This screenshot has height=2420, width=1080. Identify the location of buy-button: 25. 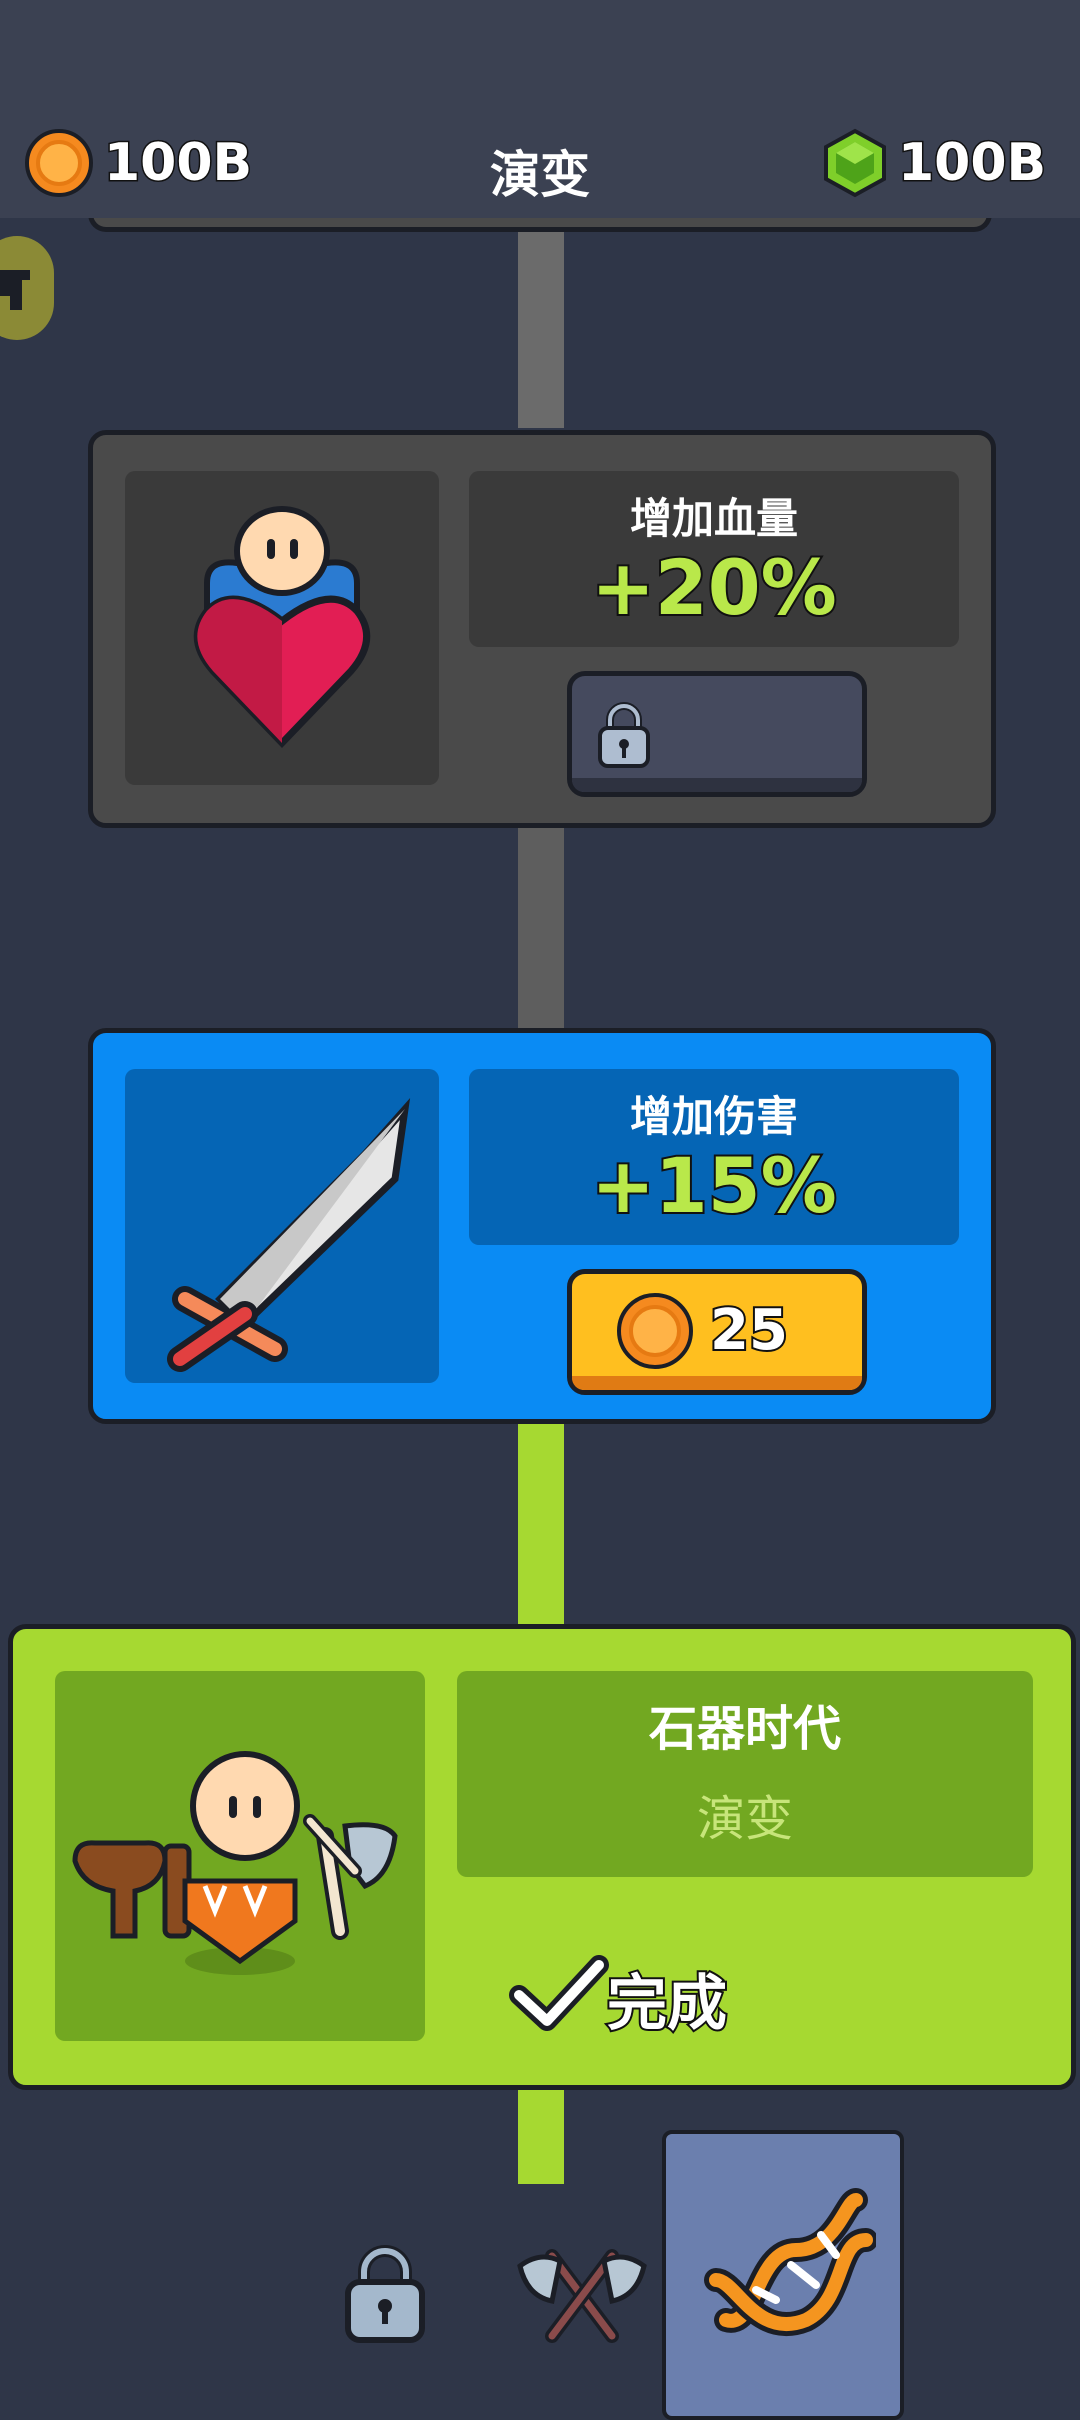
(717, 1332).